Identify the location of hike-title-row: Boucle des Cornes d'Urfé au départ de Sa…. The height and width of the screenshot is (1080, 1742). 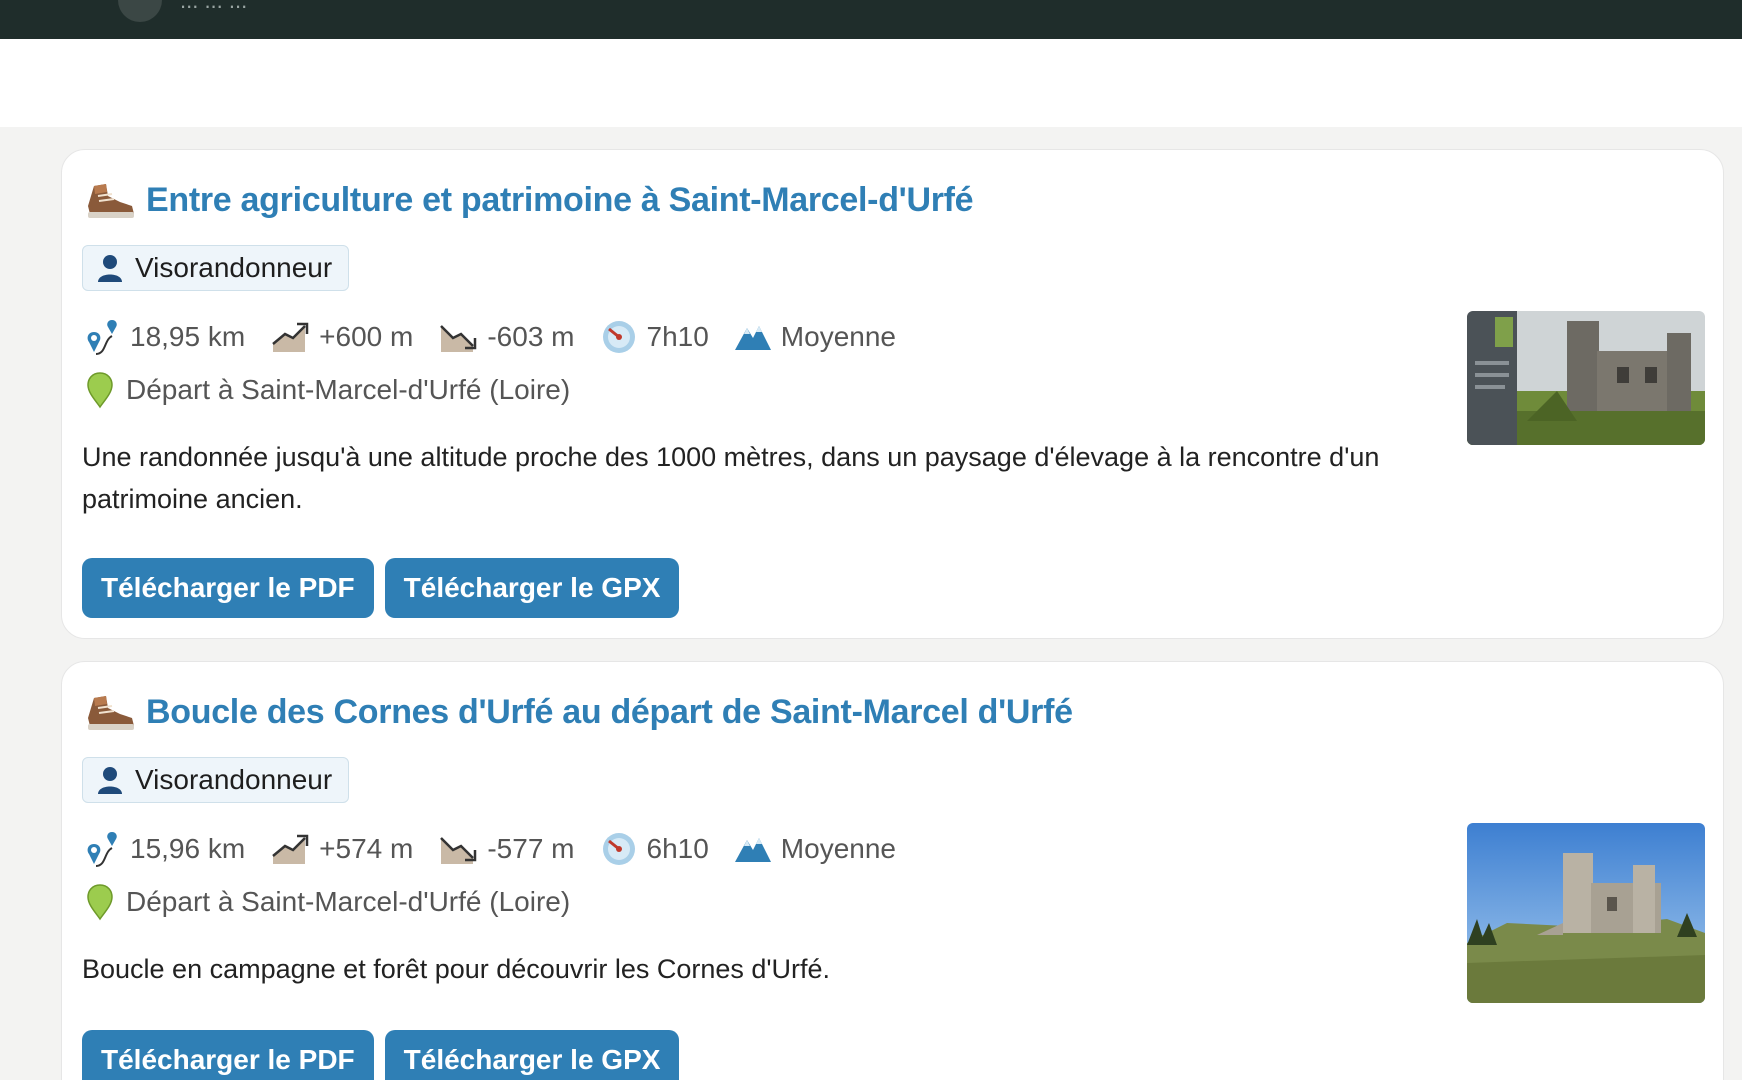
(578, 712).